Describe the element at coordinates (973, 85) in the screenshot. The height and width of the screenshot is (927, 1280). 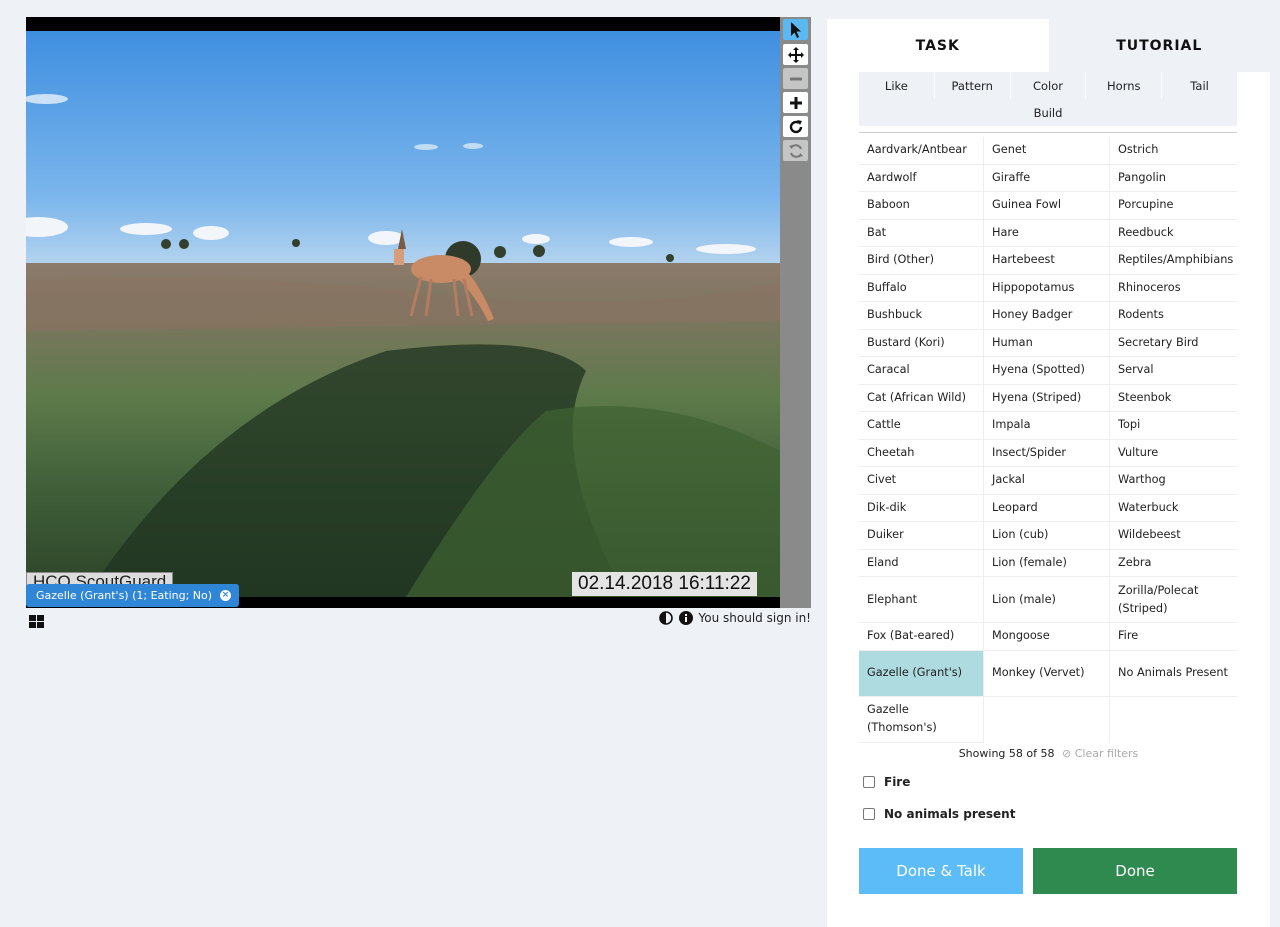
I see `filter-pattern: Pattern` at that location.